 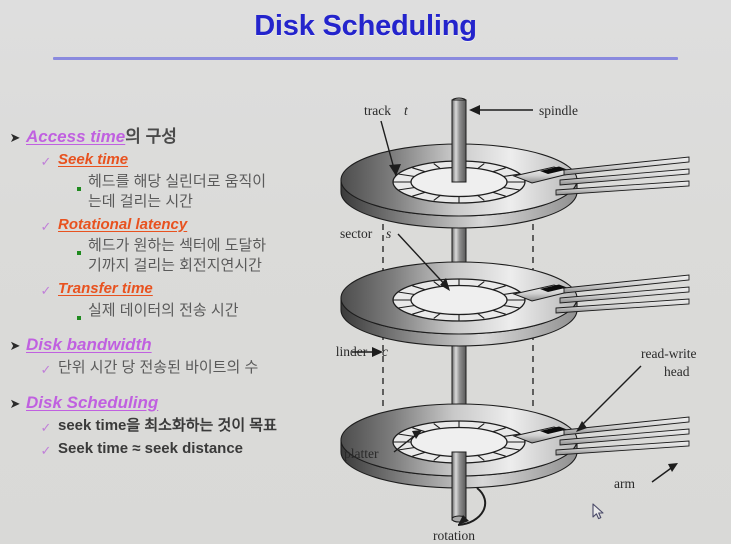 I want to click on bullet-access-time-suffix: 의 구성, so click(x=151, y=136).